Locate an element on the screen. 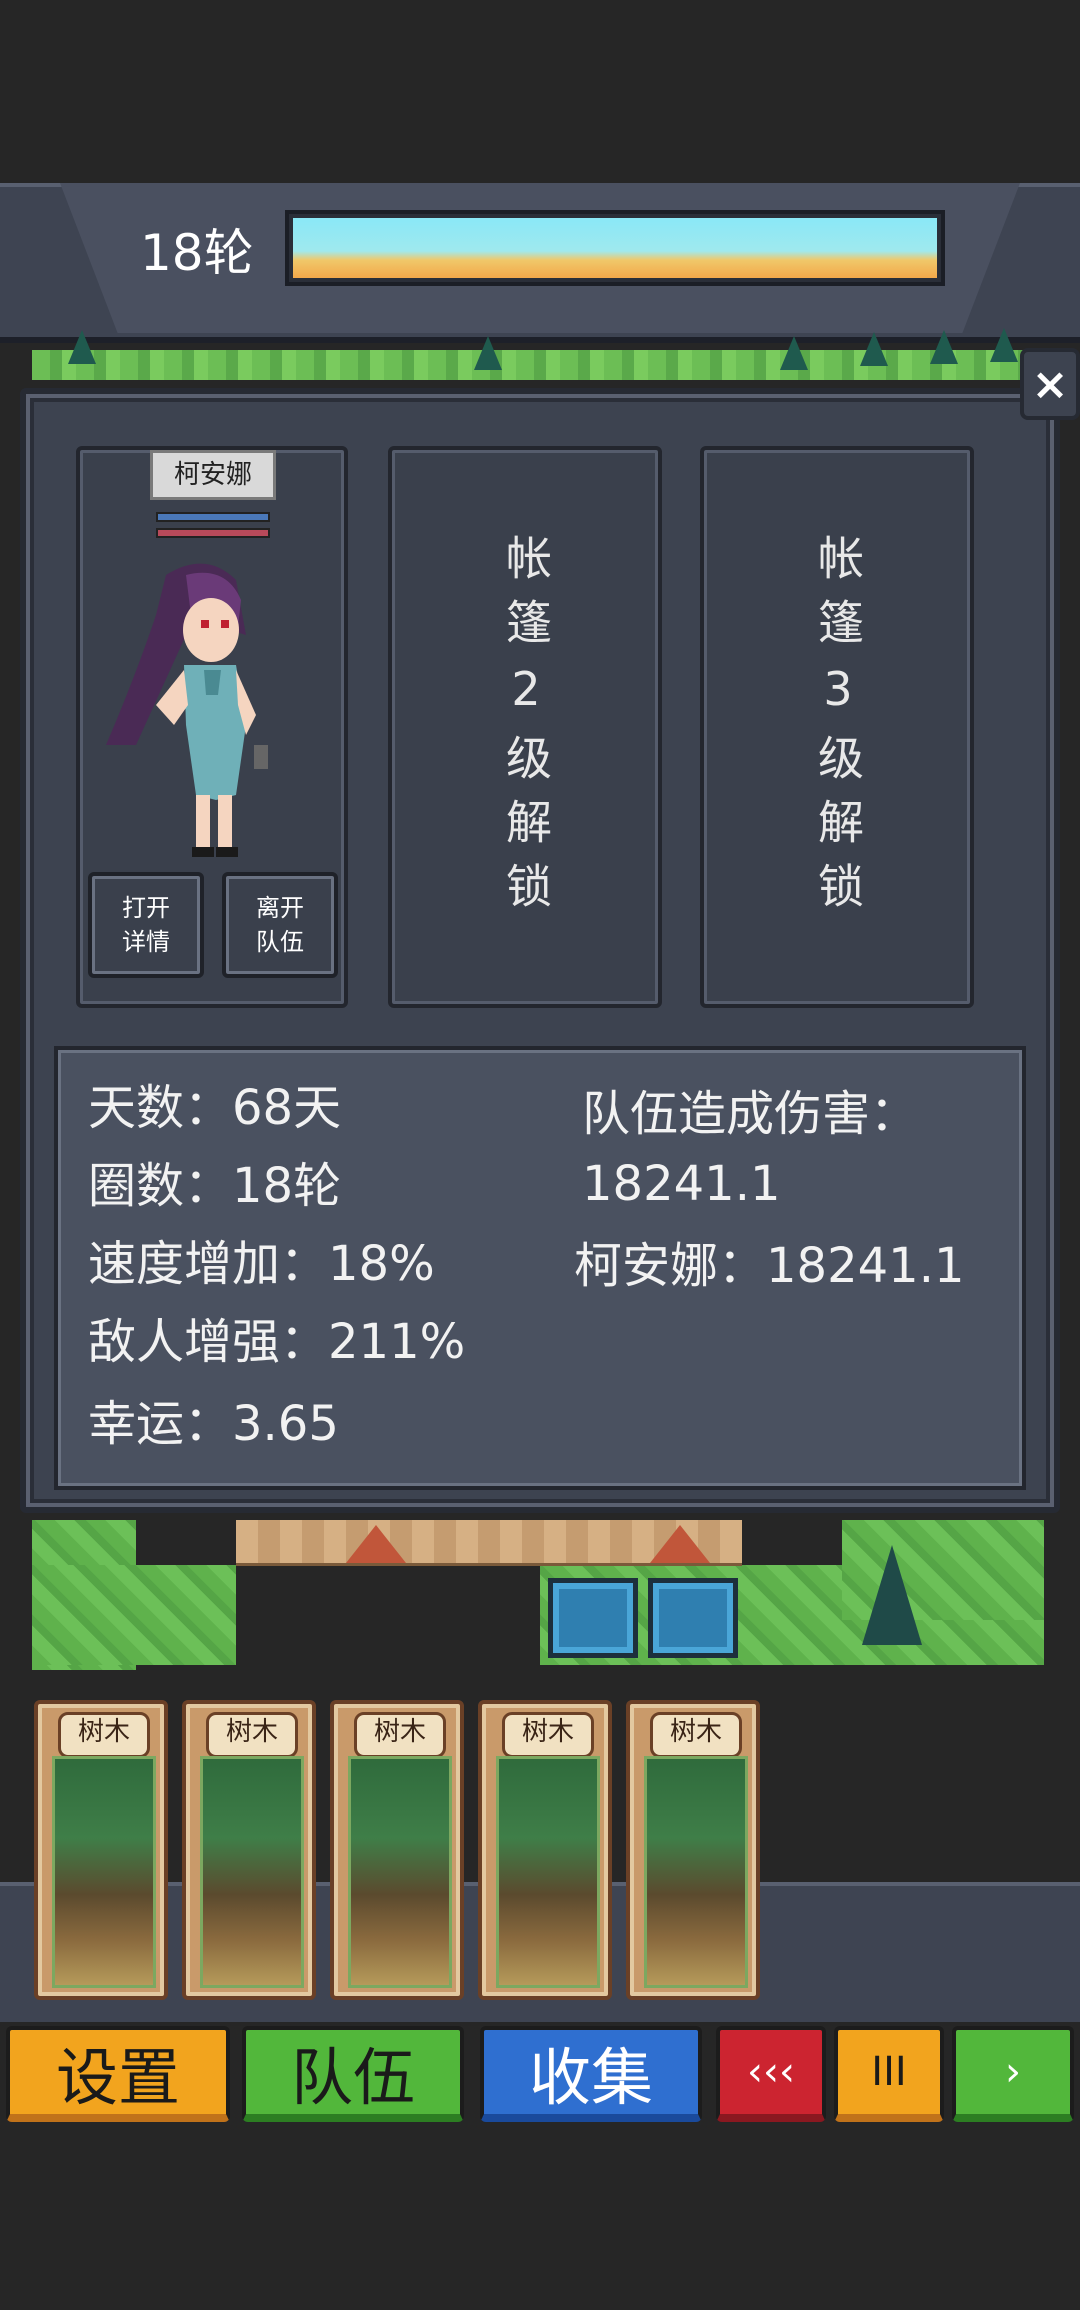  damage-title: 队伍造成伤害： is located at coordinates (750, 1114).